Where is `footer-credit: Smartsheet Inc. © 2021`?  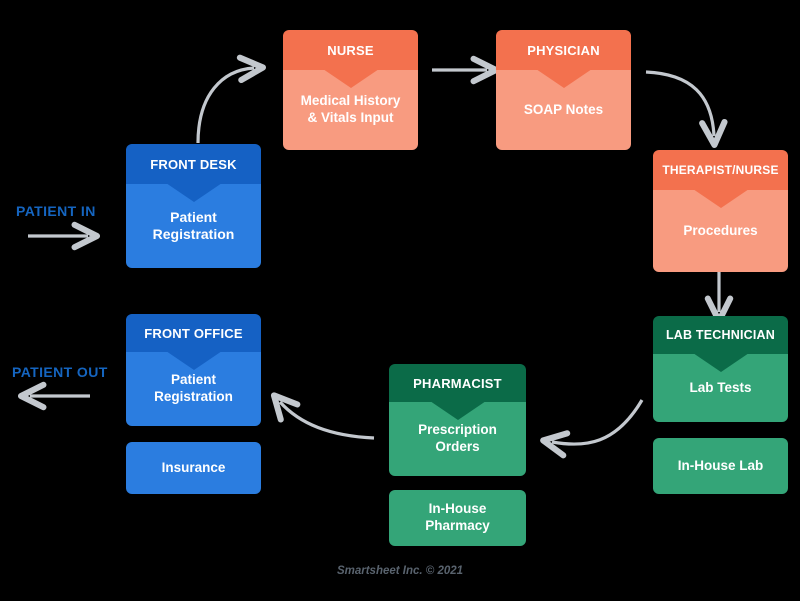 footer-credit: Smartsheet Inc. © 2021 is located at coordinates (400, 571).